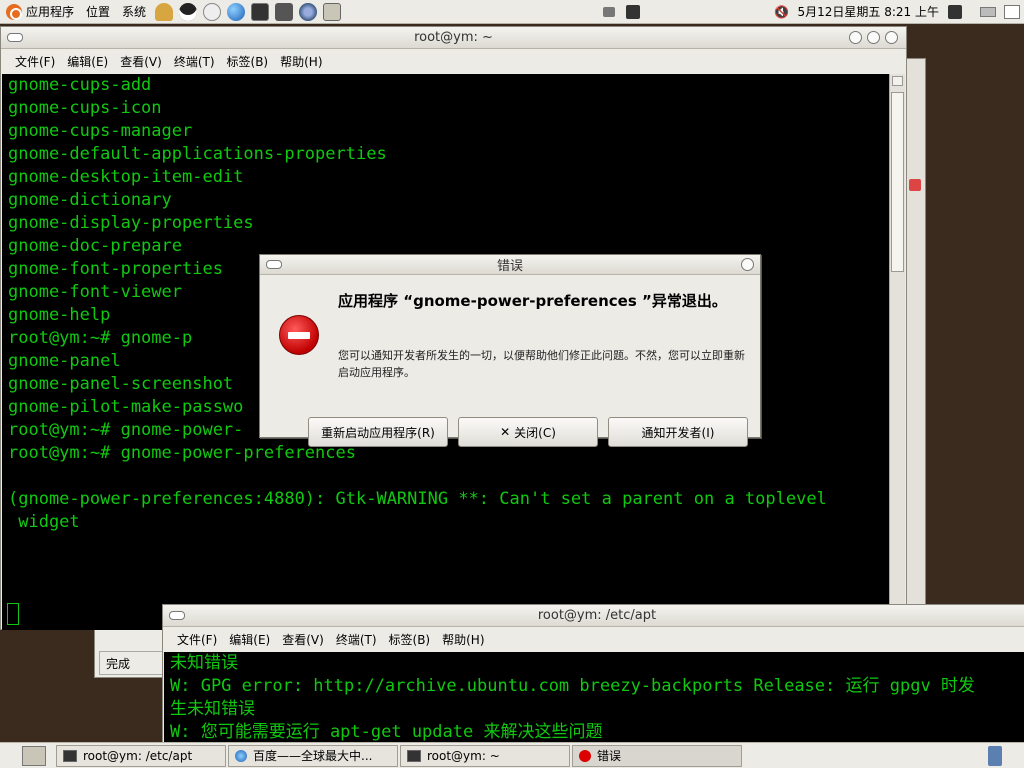  Describe the element at coordinates (14, 11) in the screenshot. I see `ubuntu-logo-icon` at that location.